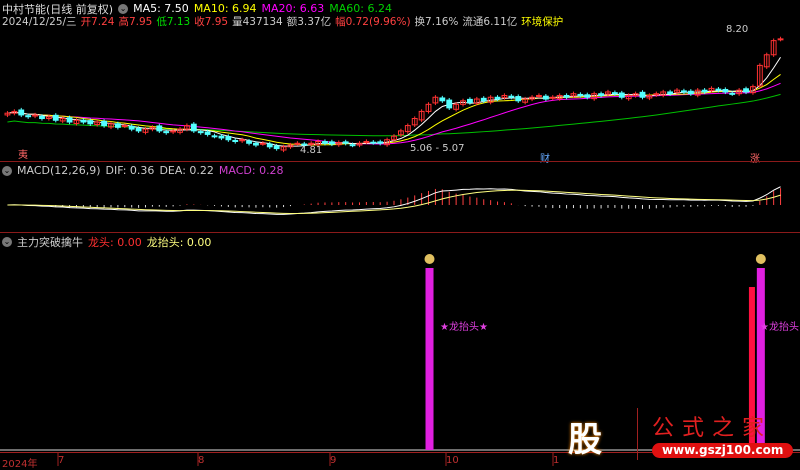 The height and width of the screenshot is (470, 800). What do you see at coordinates (50, 242) in the screenshot?
I see `indicator-title: 主力突破擒牛` at bounding box center [50, 242].